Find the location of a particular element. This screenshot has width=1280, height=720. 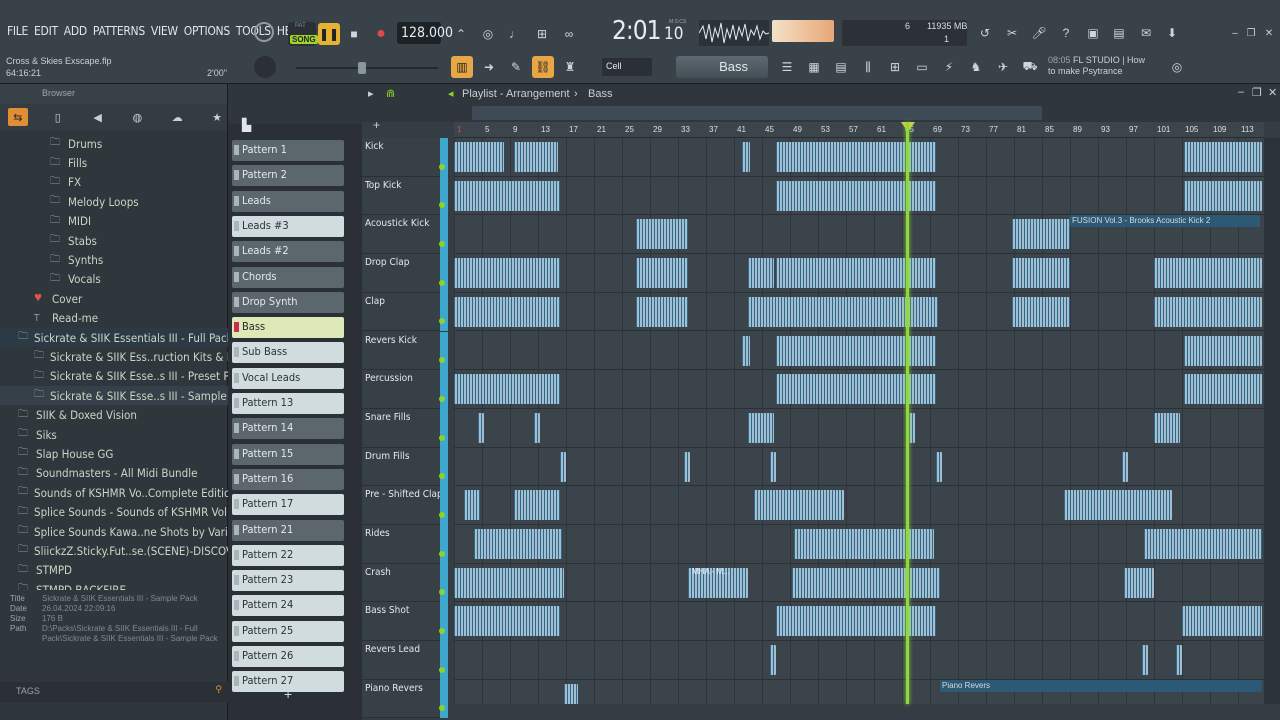

close-icon: ✕ is located at coordinates (1269, 34).